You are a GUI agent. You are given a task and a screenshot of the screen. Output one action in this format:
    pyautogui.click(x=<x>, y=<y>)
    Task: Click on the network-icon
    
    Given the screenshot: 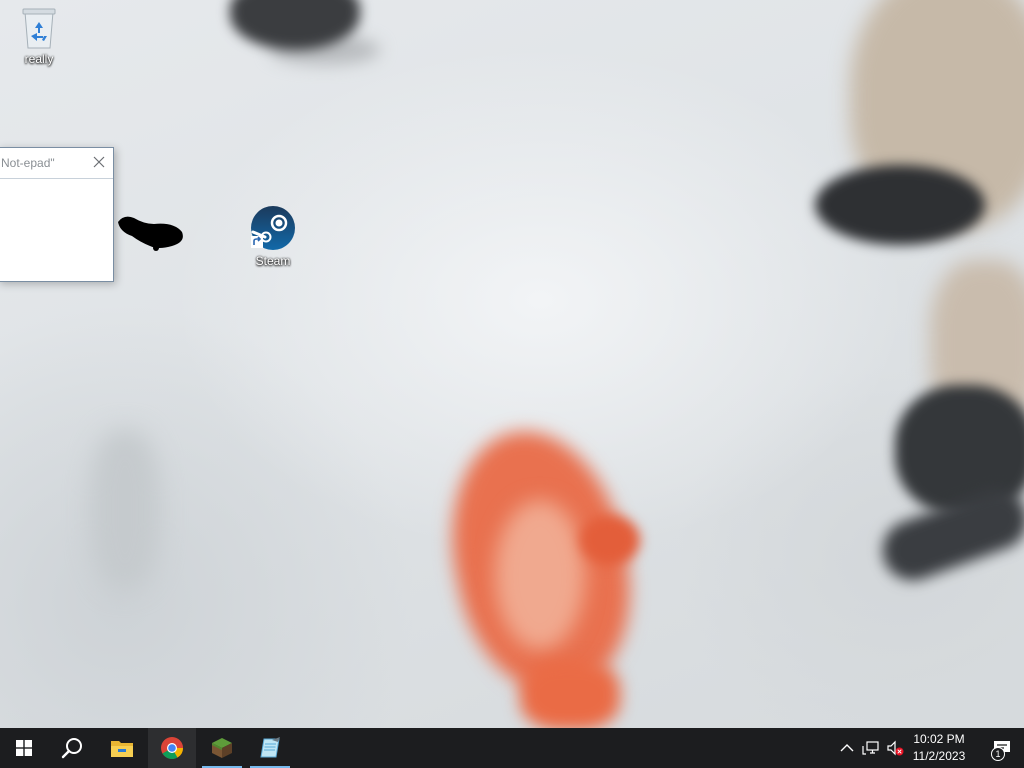 What is the action you would take?
    pyautogui.click(x=871, y=748)
    